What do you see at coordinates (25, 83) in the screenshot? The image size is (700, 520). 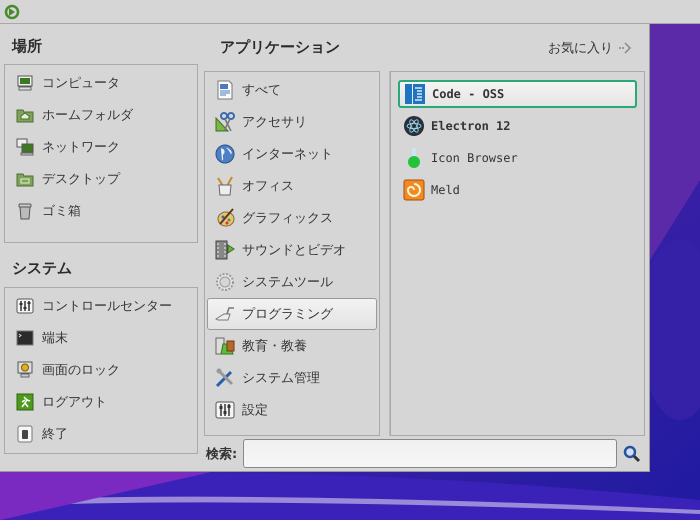 I see `computer-icon` at bounding box center [25, 83].